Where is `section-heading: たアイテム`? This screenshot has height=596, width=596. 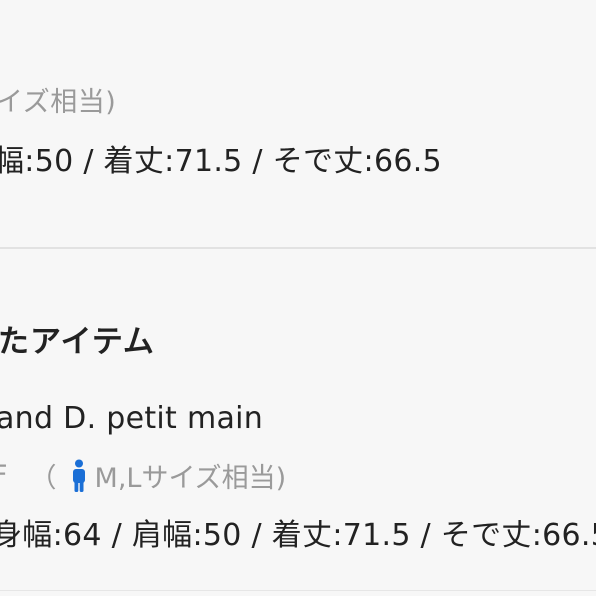
section-heading: たアイテム is located at coordinates (77, 342).